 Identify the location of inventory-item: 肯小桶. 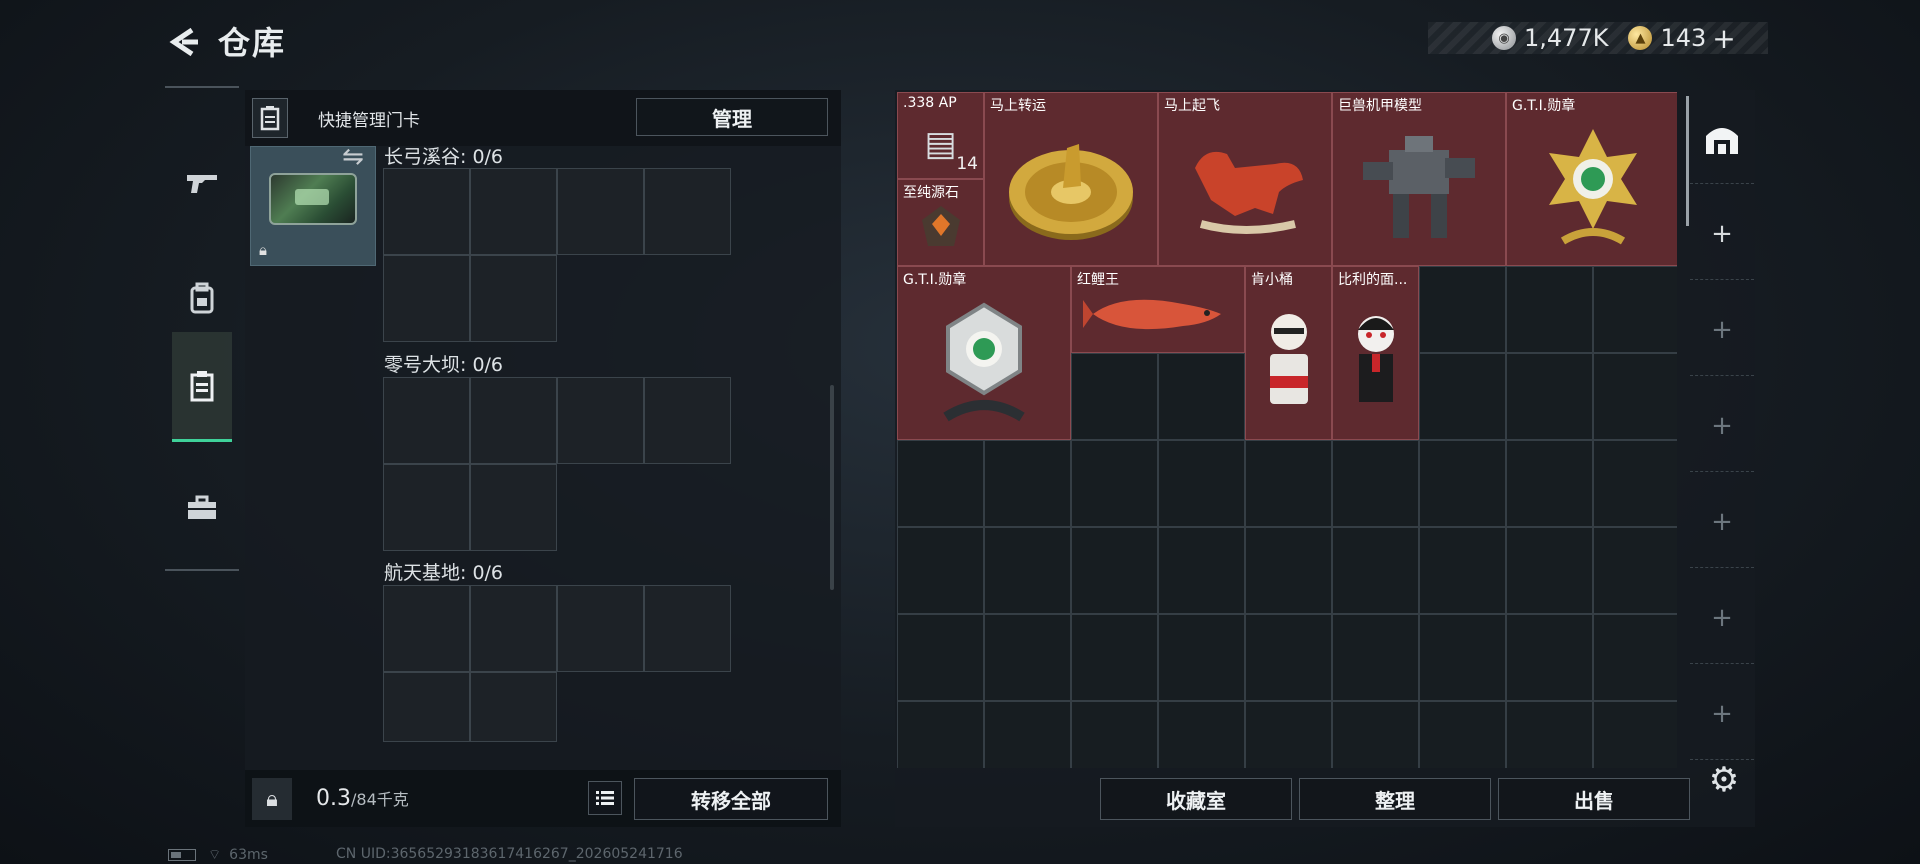
(1288, 353).